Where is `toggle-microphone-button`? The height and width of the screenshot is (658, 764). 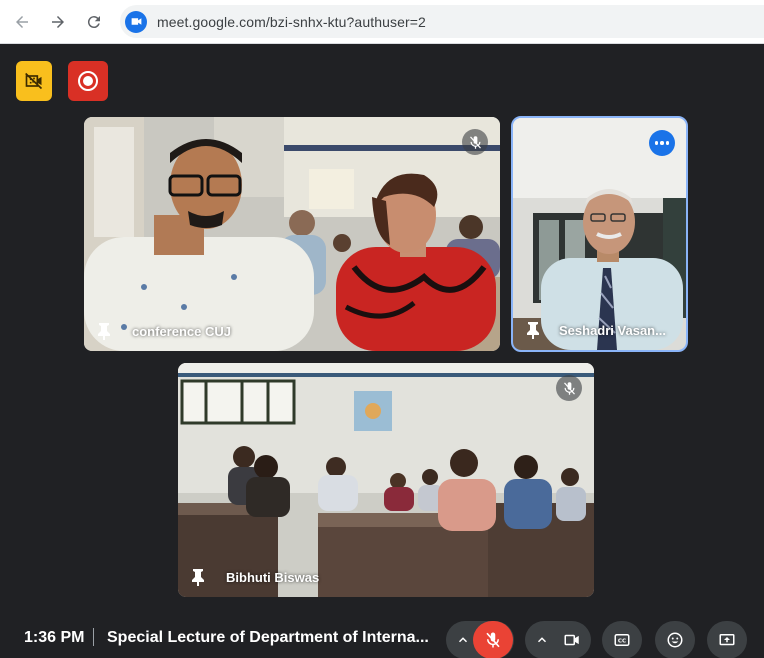 toggle-microphone-button is located at coordinates (493, 639).